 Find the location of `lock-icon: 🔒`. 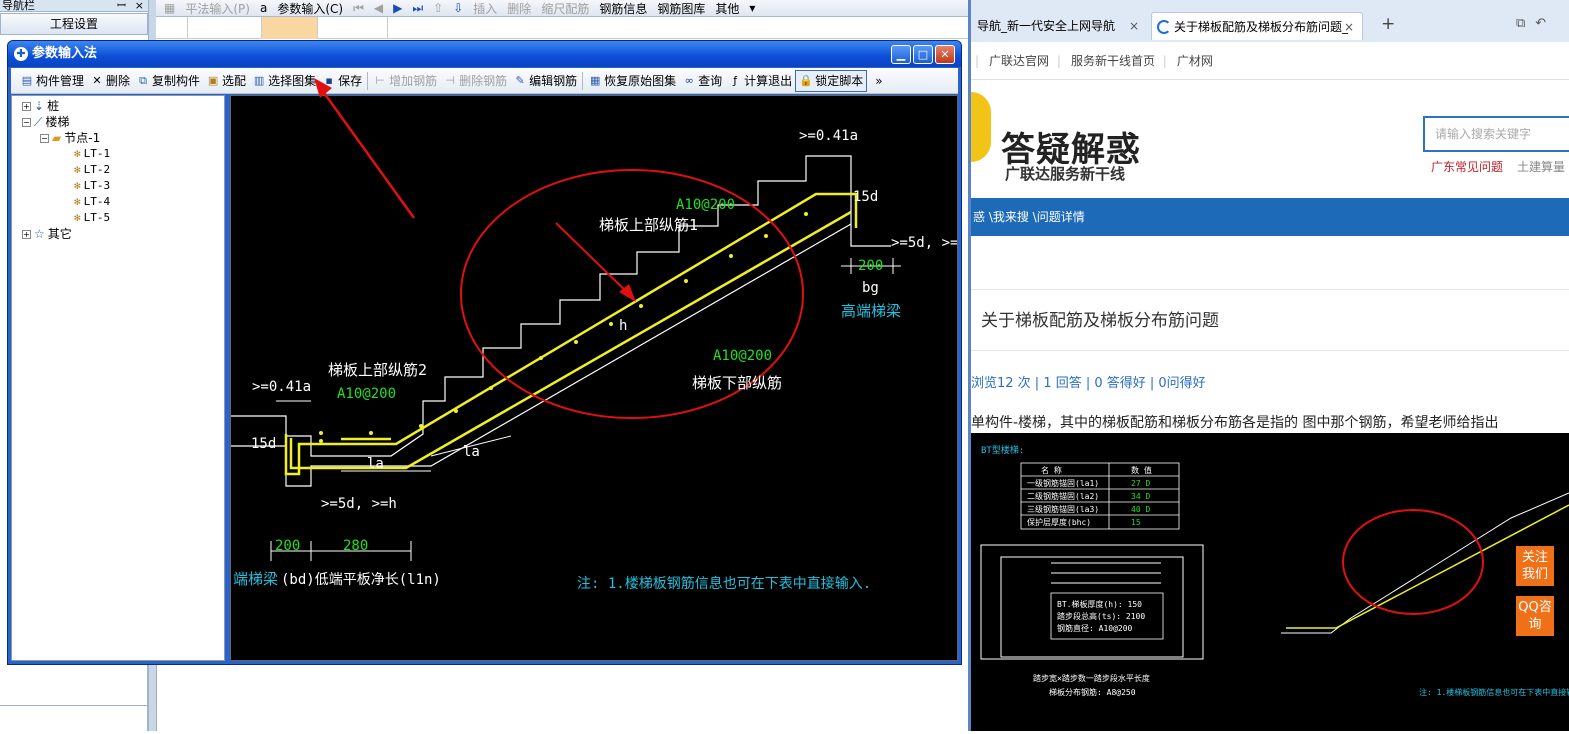

lock-icon: 🔒 is located at coordinates (806, 80).